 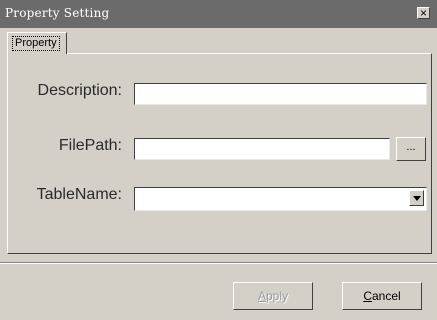 I want to click on cancel-button: Cancel, so click(x=382, y=296).